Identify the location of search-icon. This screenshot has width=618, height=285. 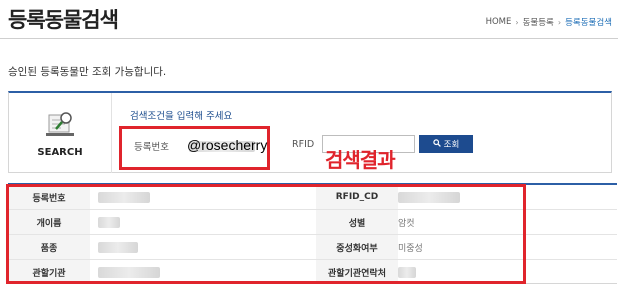
(436, 144).